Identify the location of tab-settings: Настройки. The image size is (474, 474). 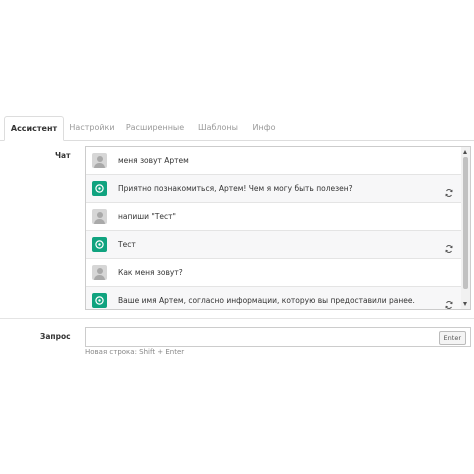
(92, 128).